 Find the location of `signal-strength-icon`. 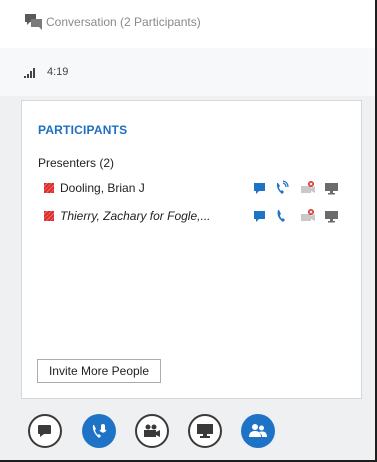

signal-strength-icon is located at coordinates (29, 73).